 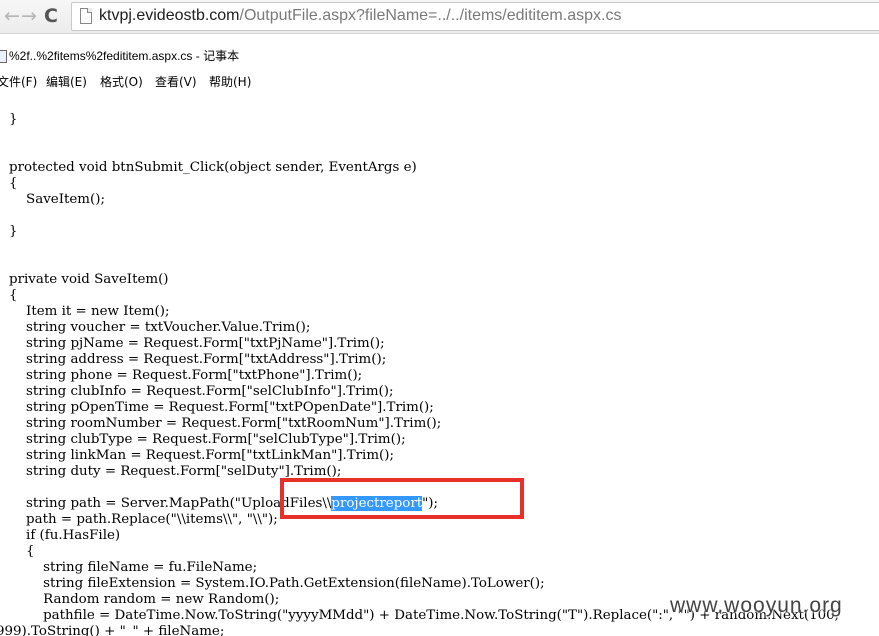 I want to click on menu-help: 帮助(H), so click(x=230, y=82).